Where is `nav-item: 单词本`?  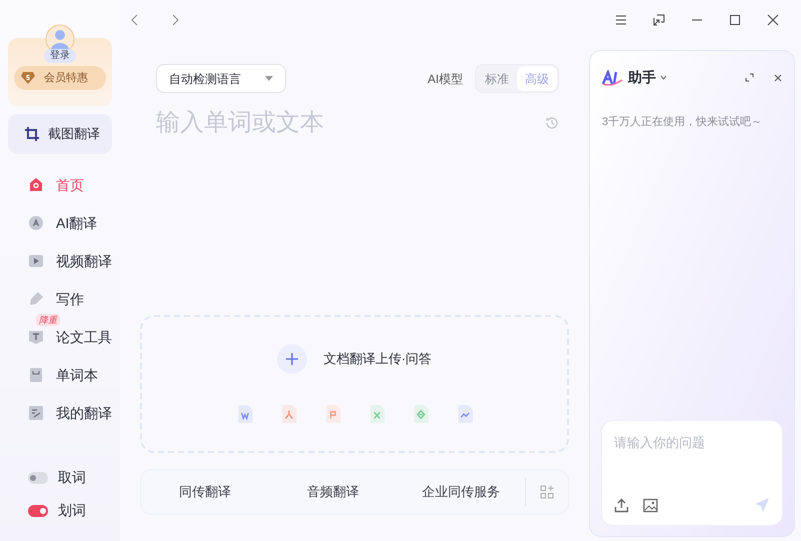
nav-item: 单词本 is located at coordinates (60, 375).